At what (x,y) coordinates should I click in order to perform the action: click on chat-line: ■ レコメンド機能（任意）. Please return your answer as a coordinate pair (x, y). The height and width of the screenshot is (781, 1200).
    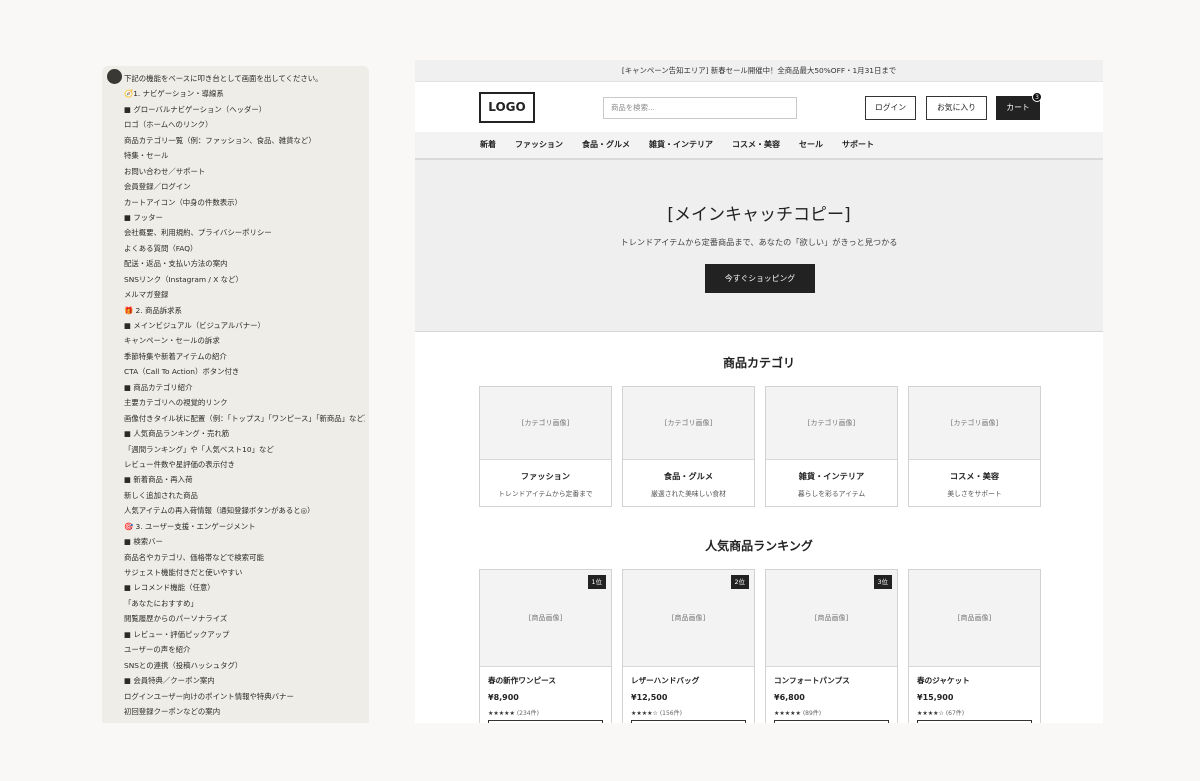
    Looking at the image, I should click on (169, 588).